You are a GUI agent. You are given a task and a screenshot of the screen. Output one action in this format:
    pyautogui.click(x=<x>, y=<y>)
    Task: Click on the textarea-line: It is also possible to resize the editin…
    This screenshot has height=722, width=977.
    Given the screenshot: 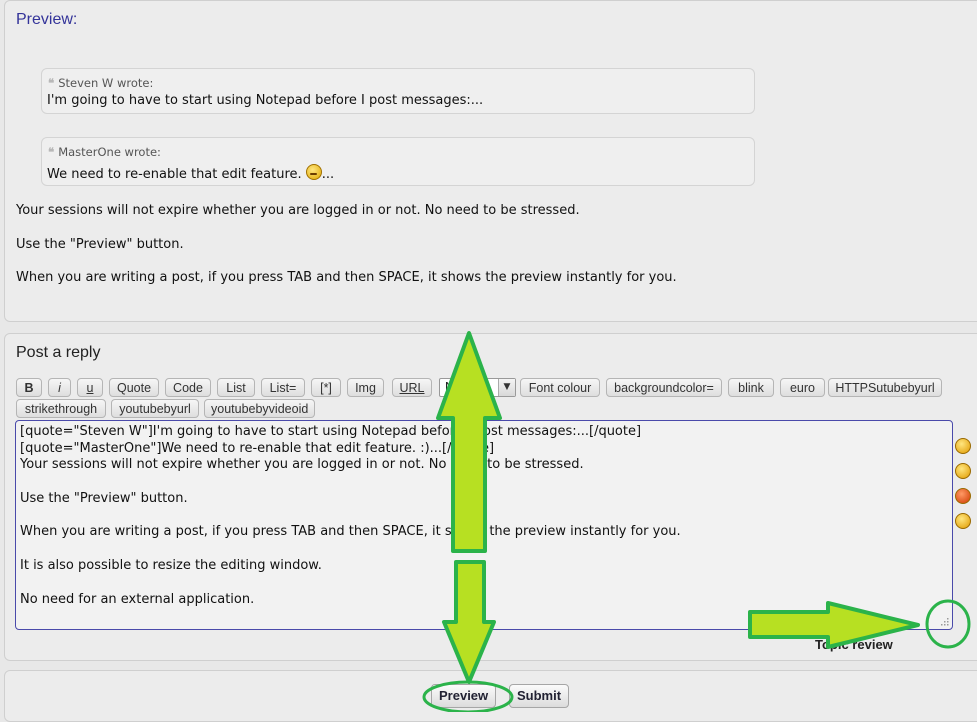 What is the action you would take?
    pyautogui.click(x=171, y=565)
    